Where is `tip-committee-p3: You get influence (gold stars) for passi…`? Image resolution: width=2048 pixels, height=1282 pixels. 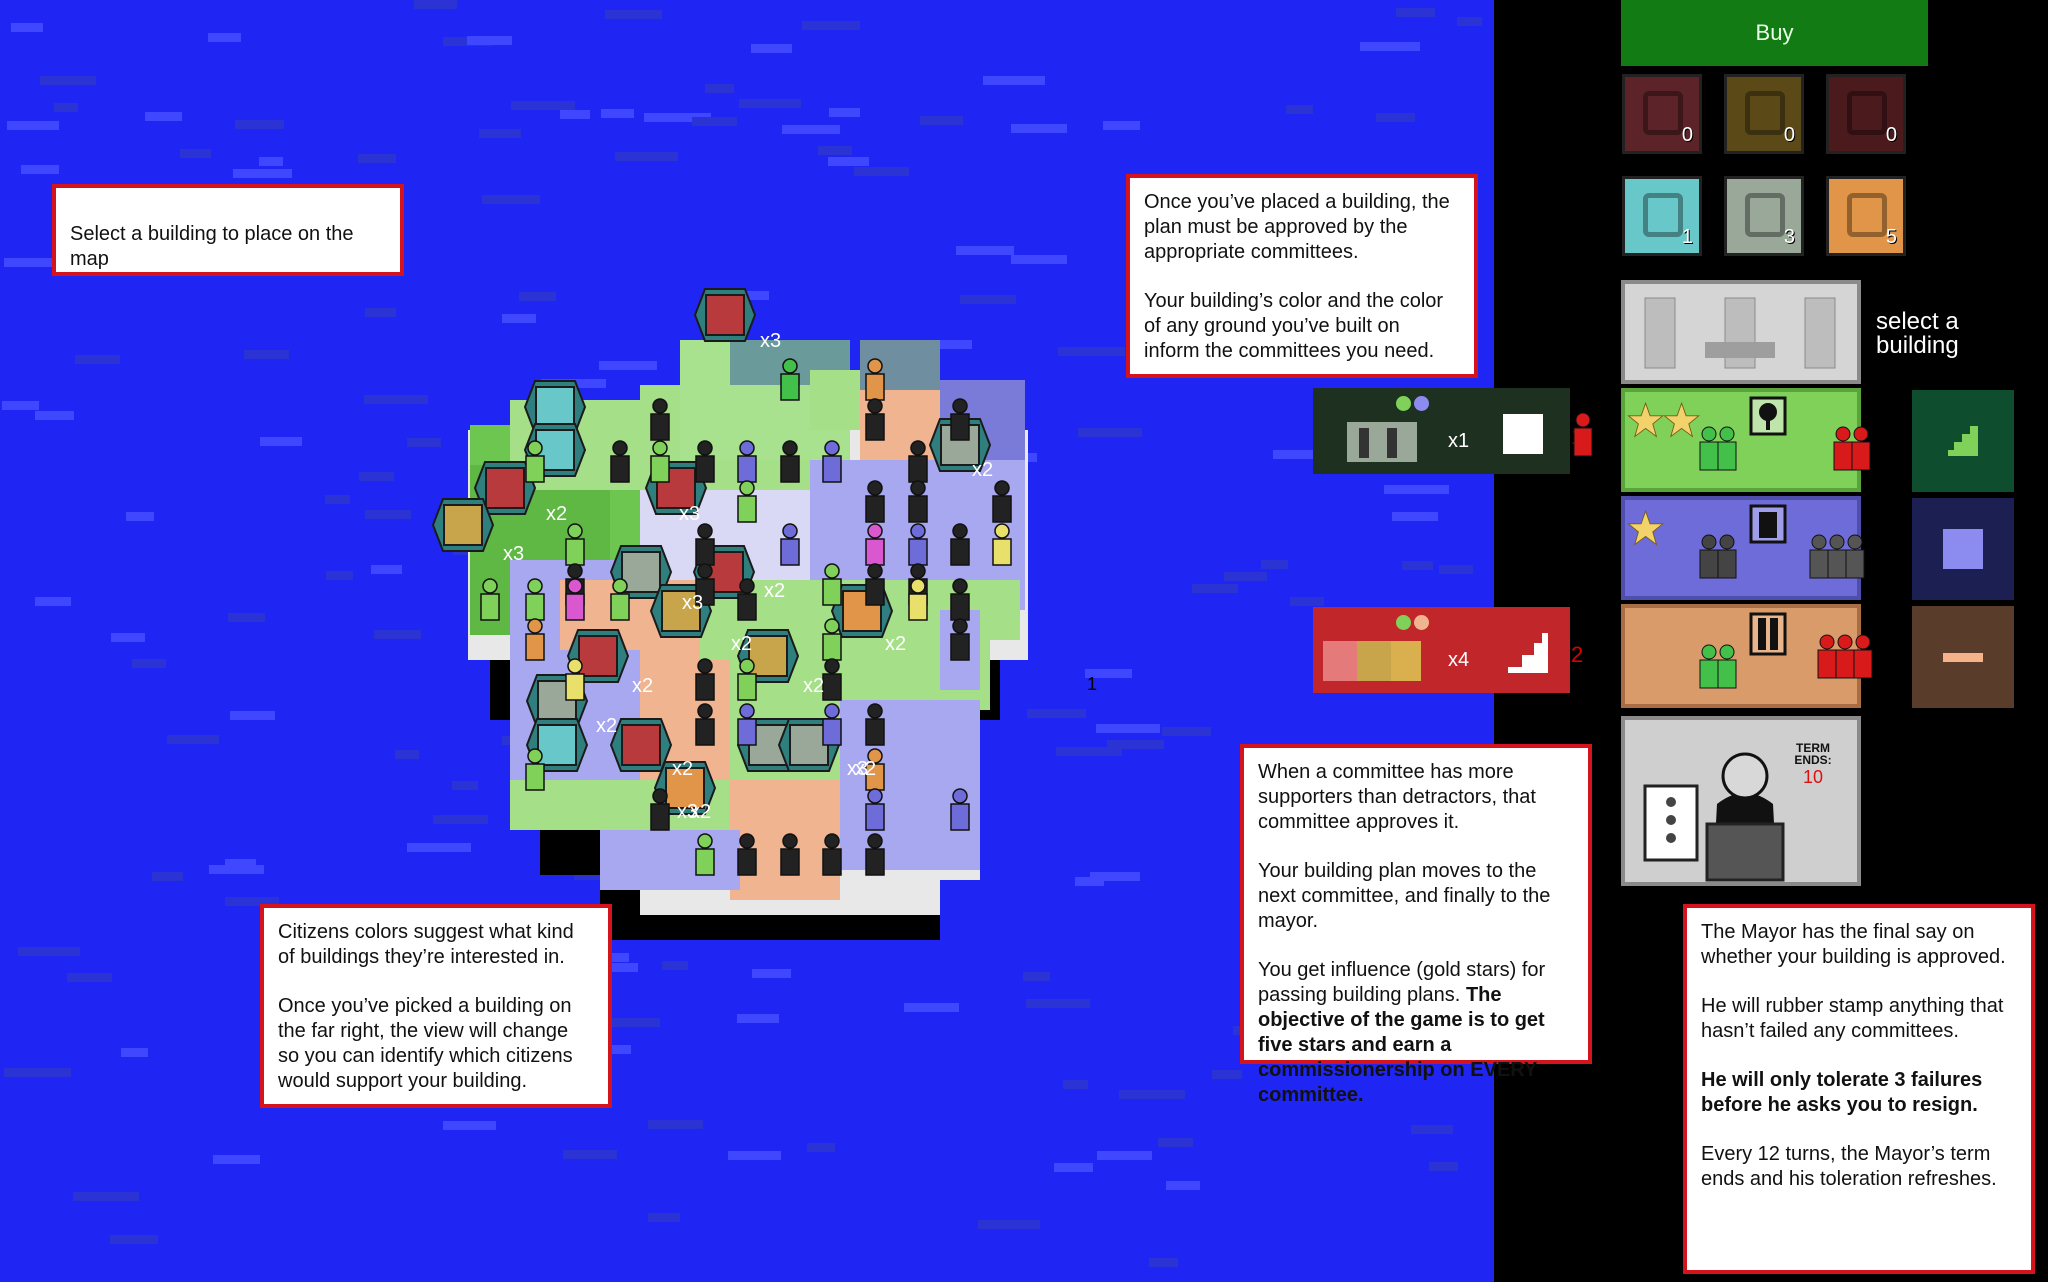
tip-committee-p3: You get influence (gold stars) for passi… is located at coordinates (1416, 1033).